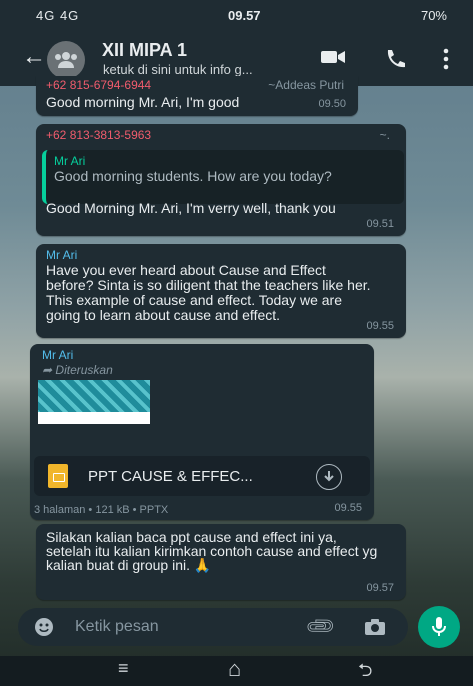 Image resolution: width=473 pixels, height=686 pixels. I want to click on message-input: Ketik pesan, so click(117, 627).